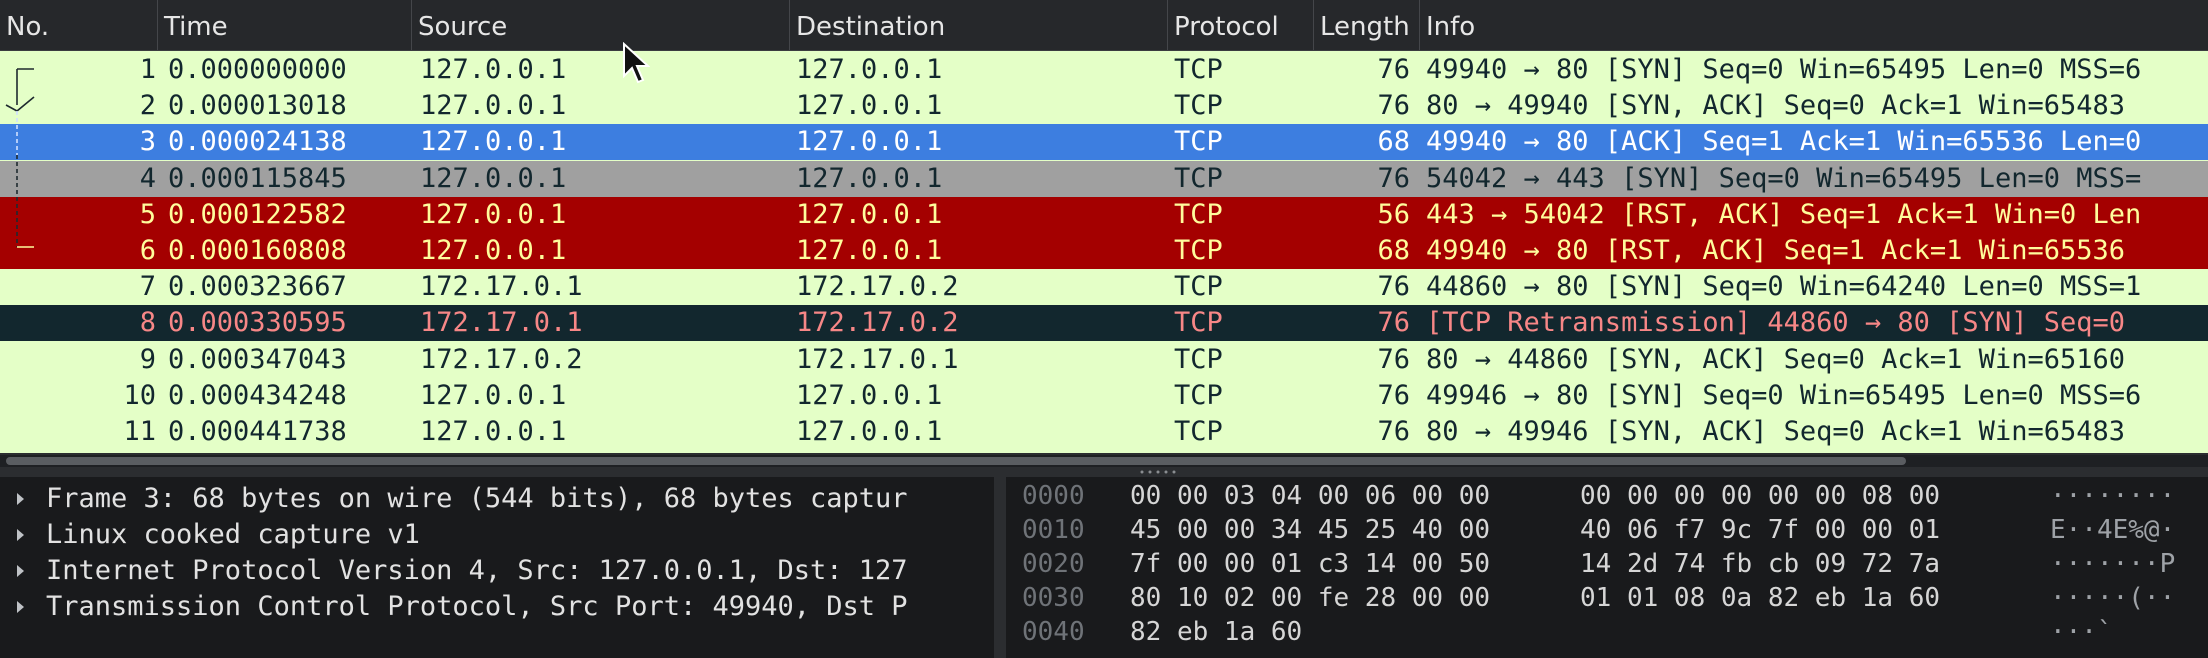  Describe the element at coordinates (1104, 451) in the screenshot. I see `packet-row` at that location.